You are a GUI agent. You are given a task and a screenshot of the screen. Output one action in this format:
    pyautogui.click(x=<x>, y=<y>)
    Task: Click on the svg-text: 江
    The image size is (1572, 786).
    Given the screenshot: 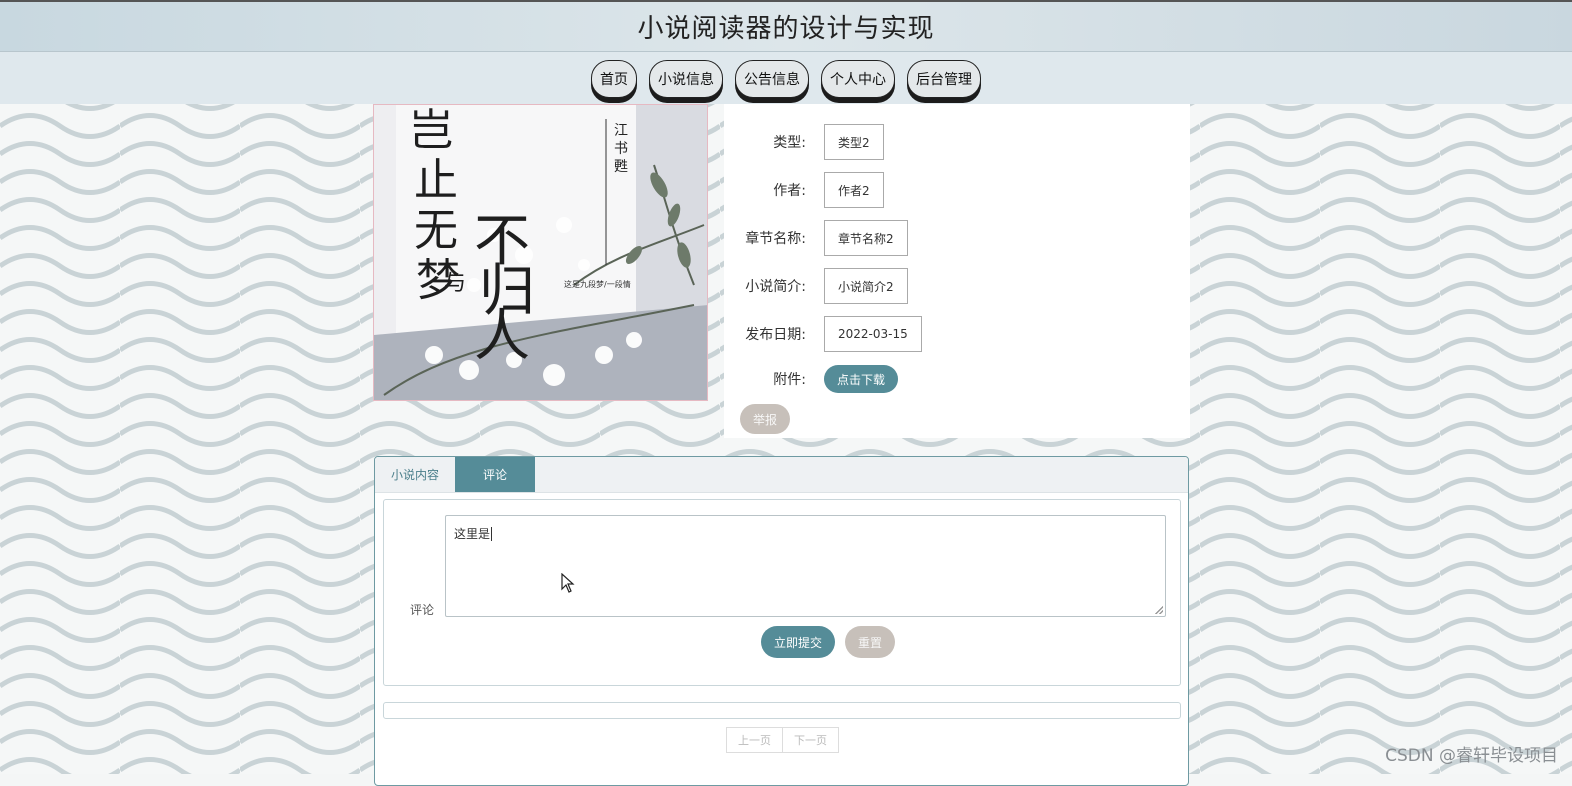 What is the action you would take?
    pyautogui.click(x=621, y=131)
    